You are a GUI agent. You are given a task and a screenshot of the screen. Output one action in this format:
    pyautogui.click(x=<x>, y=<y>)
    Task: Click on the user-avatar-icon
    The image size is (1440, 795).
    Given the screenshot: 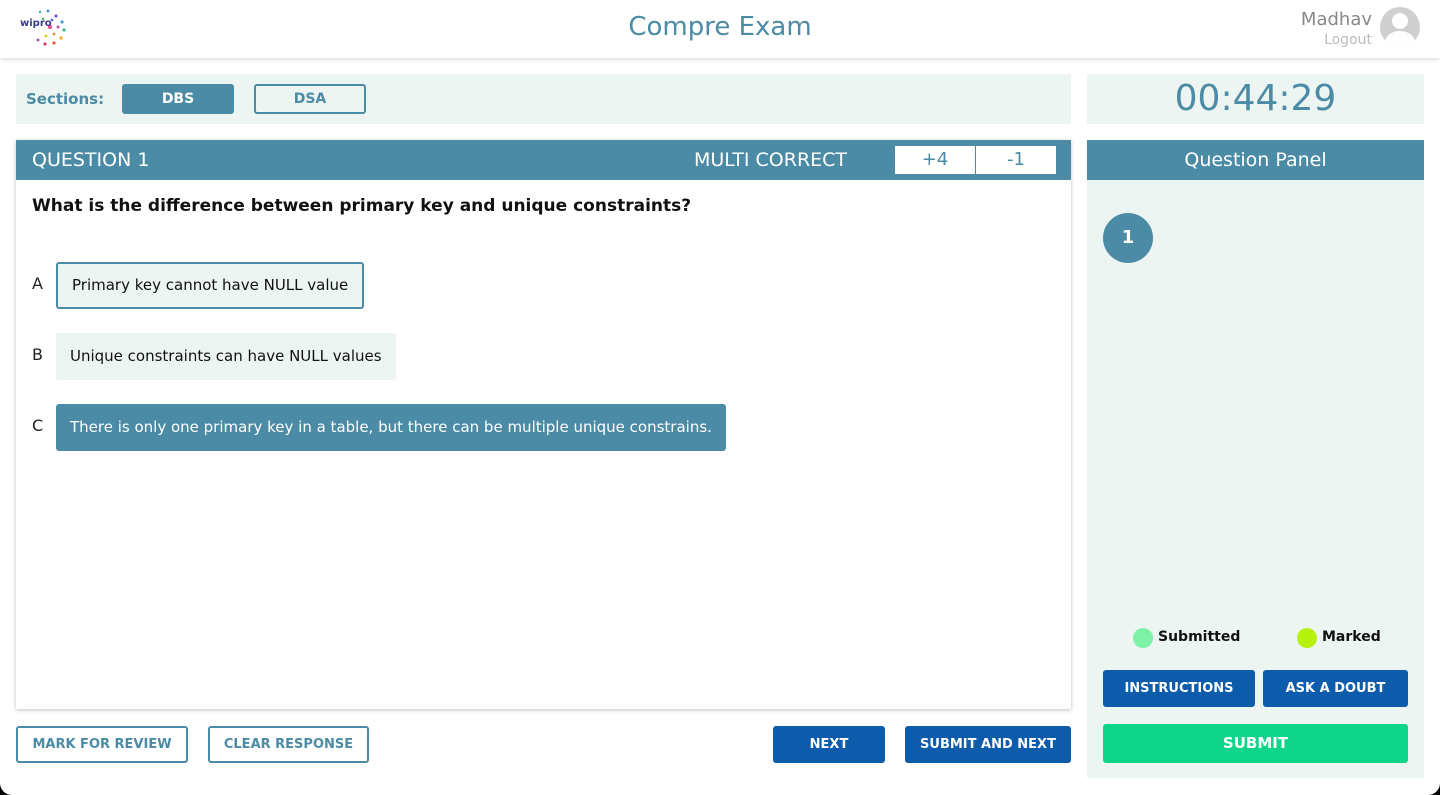 What is the action you would take?
    pyautogui.click(x=1400, y=27)
    